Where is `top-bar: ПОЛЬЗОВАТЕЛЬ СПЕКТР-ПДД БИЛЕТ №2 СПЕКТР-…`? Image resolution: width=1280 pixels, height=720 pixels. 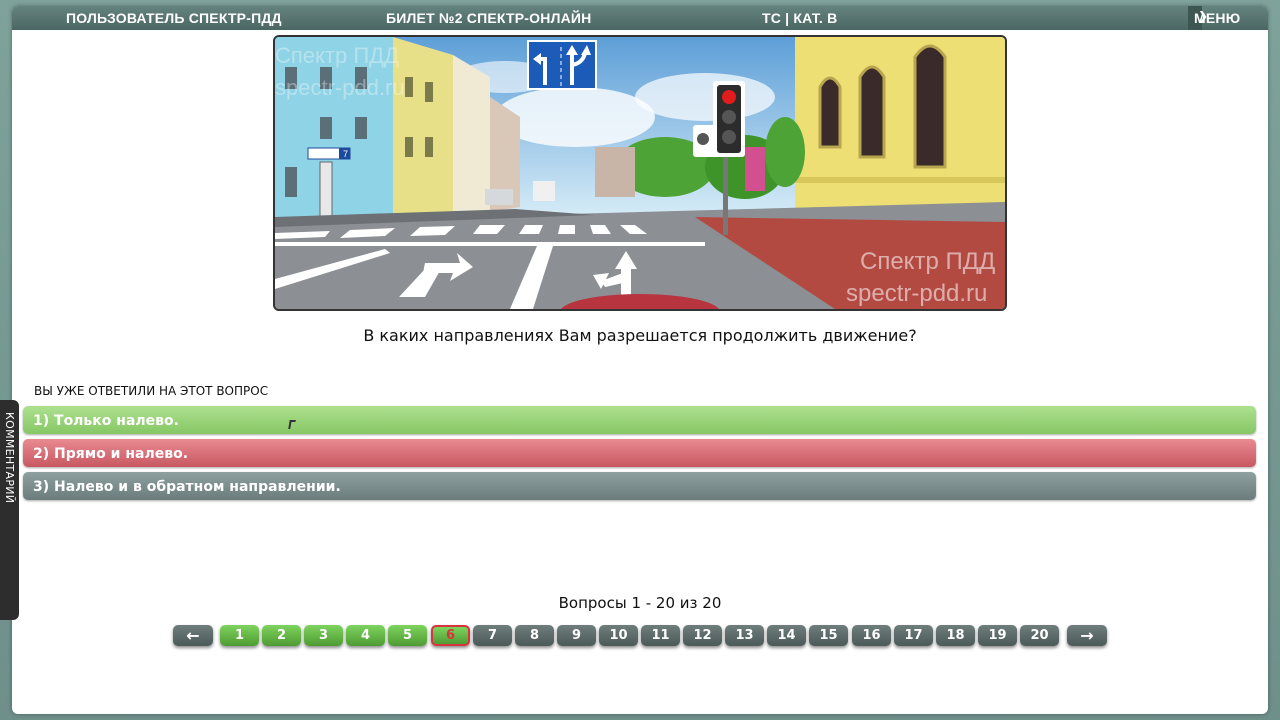 top-bar: ПОЛЬЗОВАТЕЛЬ СПЕКТР-ПДД БИЛЕТ №2 СПЕКТР-… is located at coordinates (640, 18).